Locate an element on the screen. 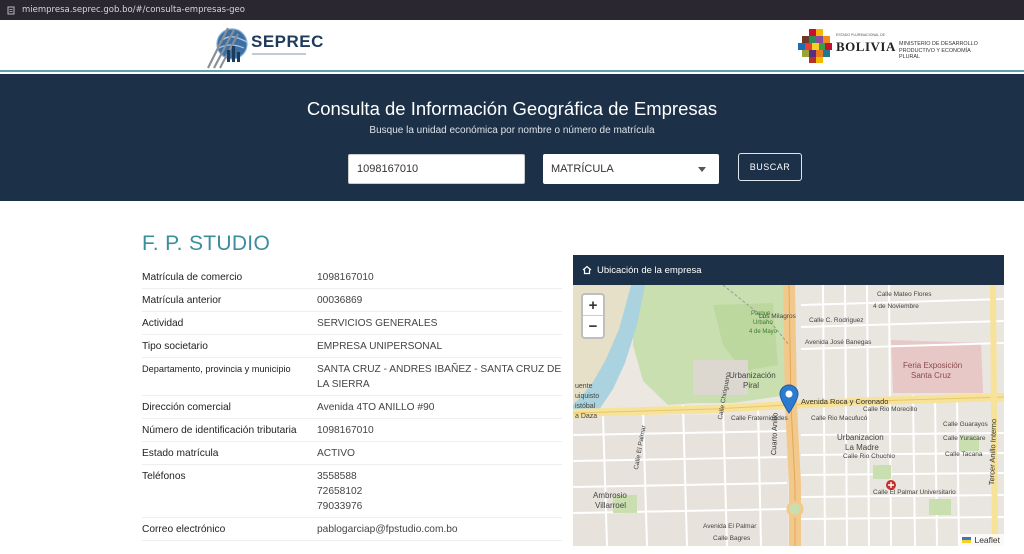 The height and width of the screenshot is (554, 1024). info-row: Teléfonos 3558588 72658102 79033976 is located at coordinates (352, 491).